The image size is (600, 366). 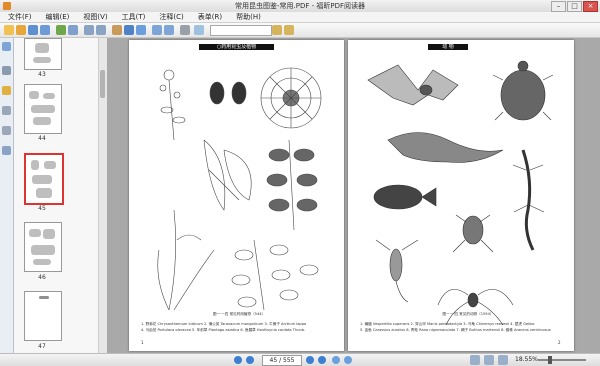 I want to click on signatures-panel-icon, so click(x=6, y=150).